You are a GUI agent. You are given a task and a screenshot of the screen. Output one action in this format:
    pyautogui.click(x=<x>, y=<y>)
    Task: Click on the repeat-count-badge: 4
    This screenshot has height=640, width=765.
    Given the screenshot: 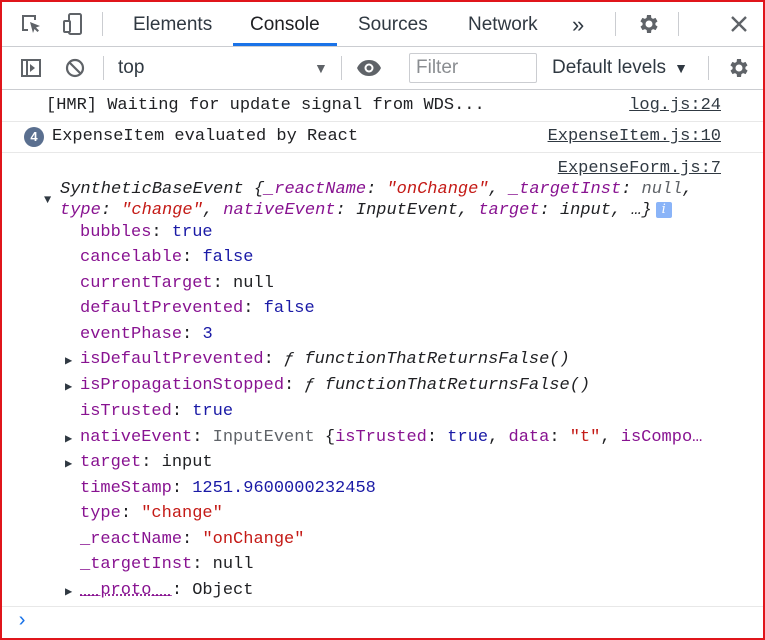 What is the action you would take?
    pyautogui.click(x=34, y=137)
    